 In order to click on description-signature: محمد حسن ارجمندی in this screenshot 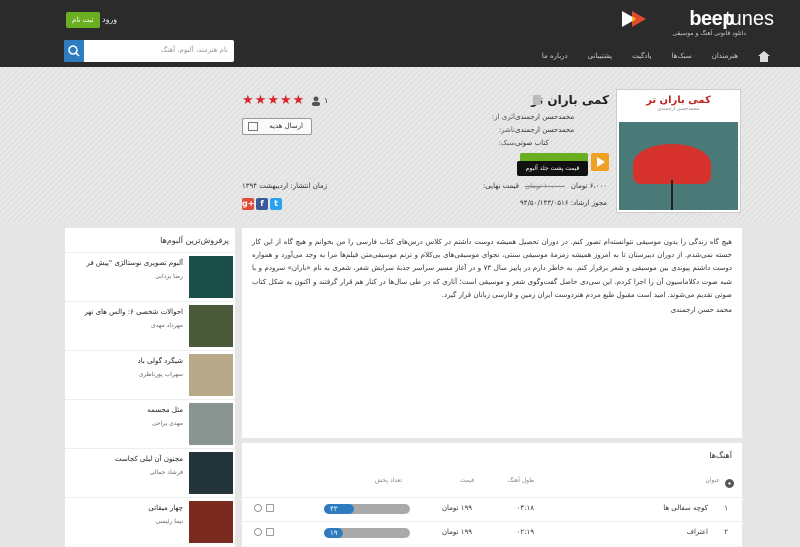, I will do `click(701, 310)`.